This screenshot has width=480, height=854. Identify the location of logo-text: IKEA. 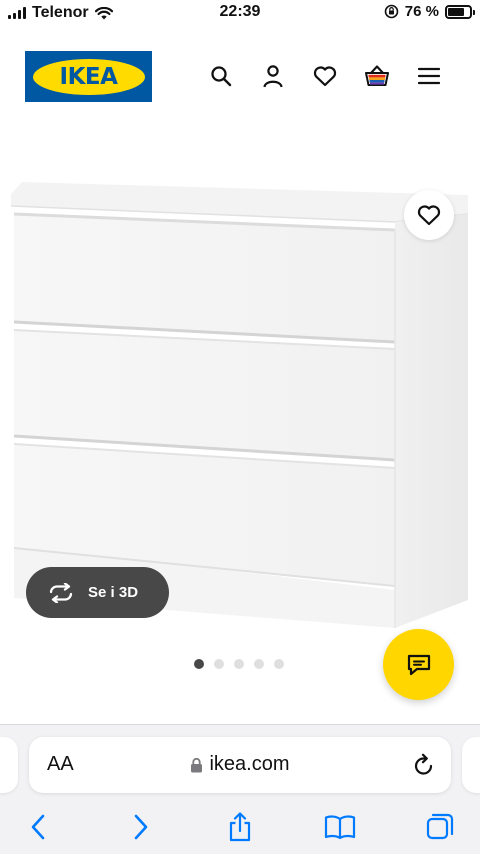
(88, 76).